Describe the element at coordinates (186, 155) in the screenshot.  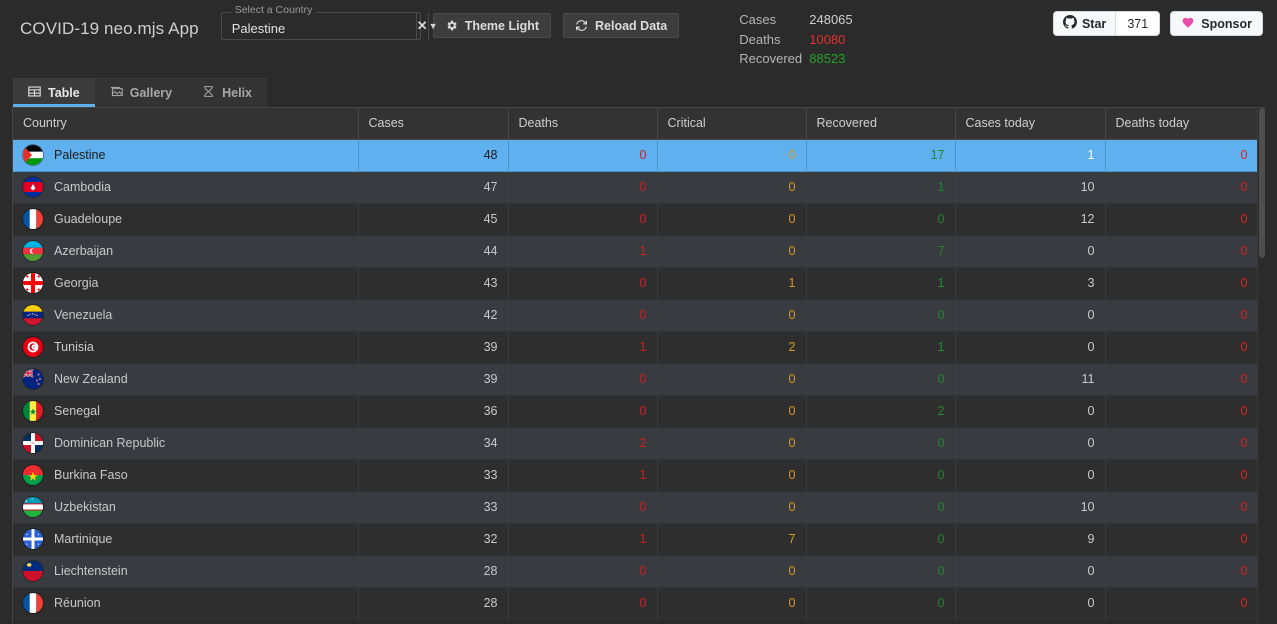
I see `cell-country: Palestine` at that location.